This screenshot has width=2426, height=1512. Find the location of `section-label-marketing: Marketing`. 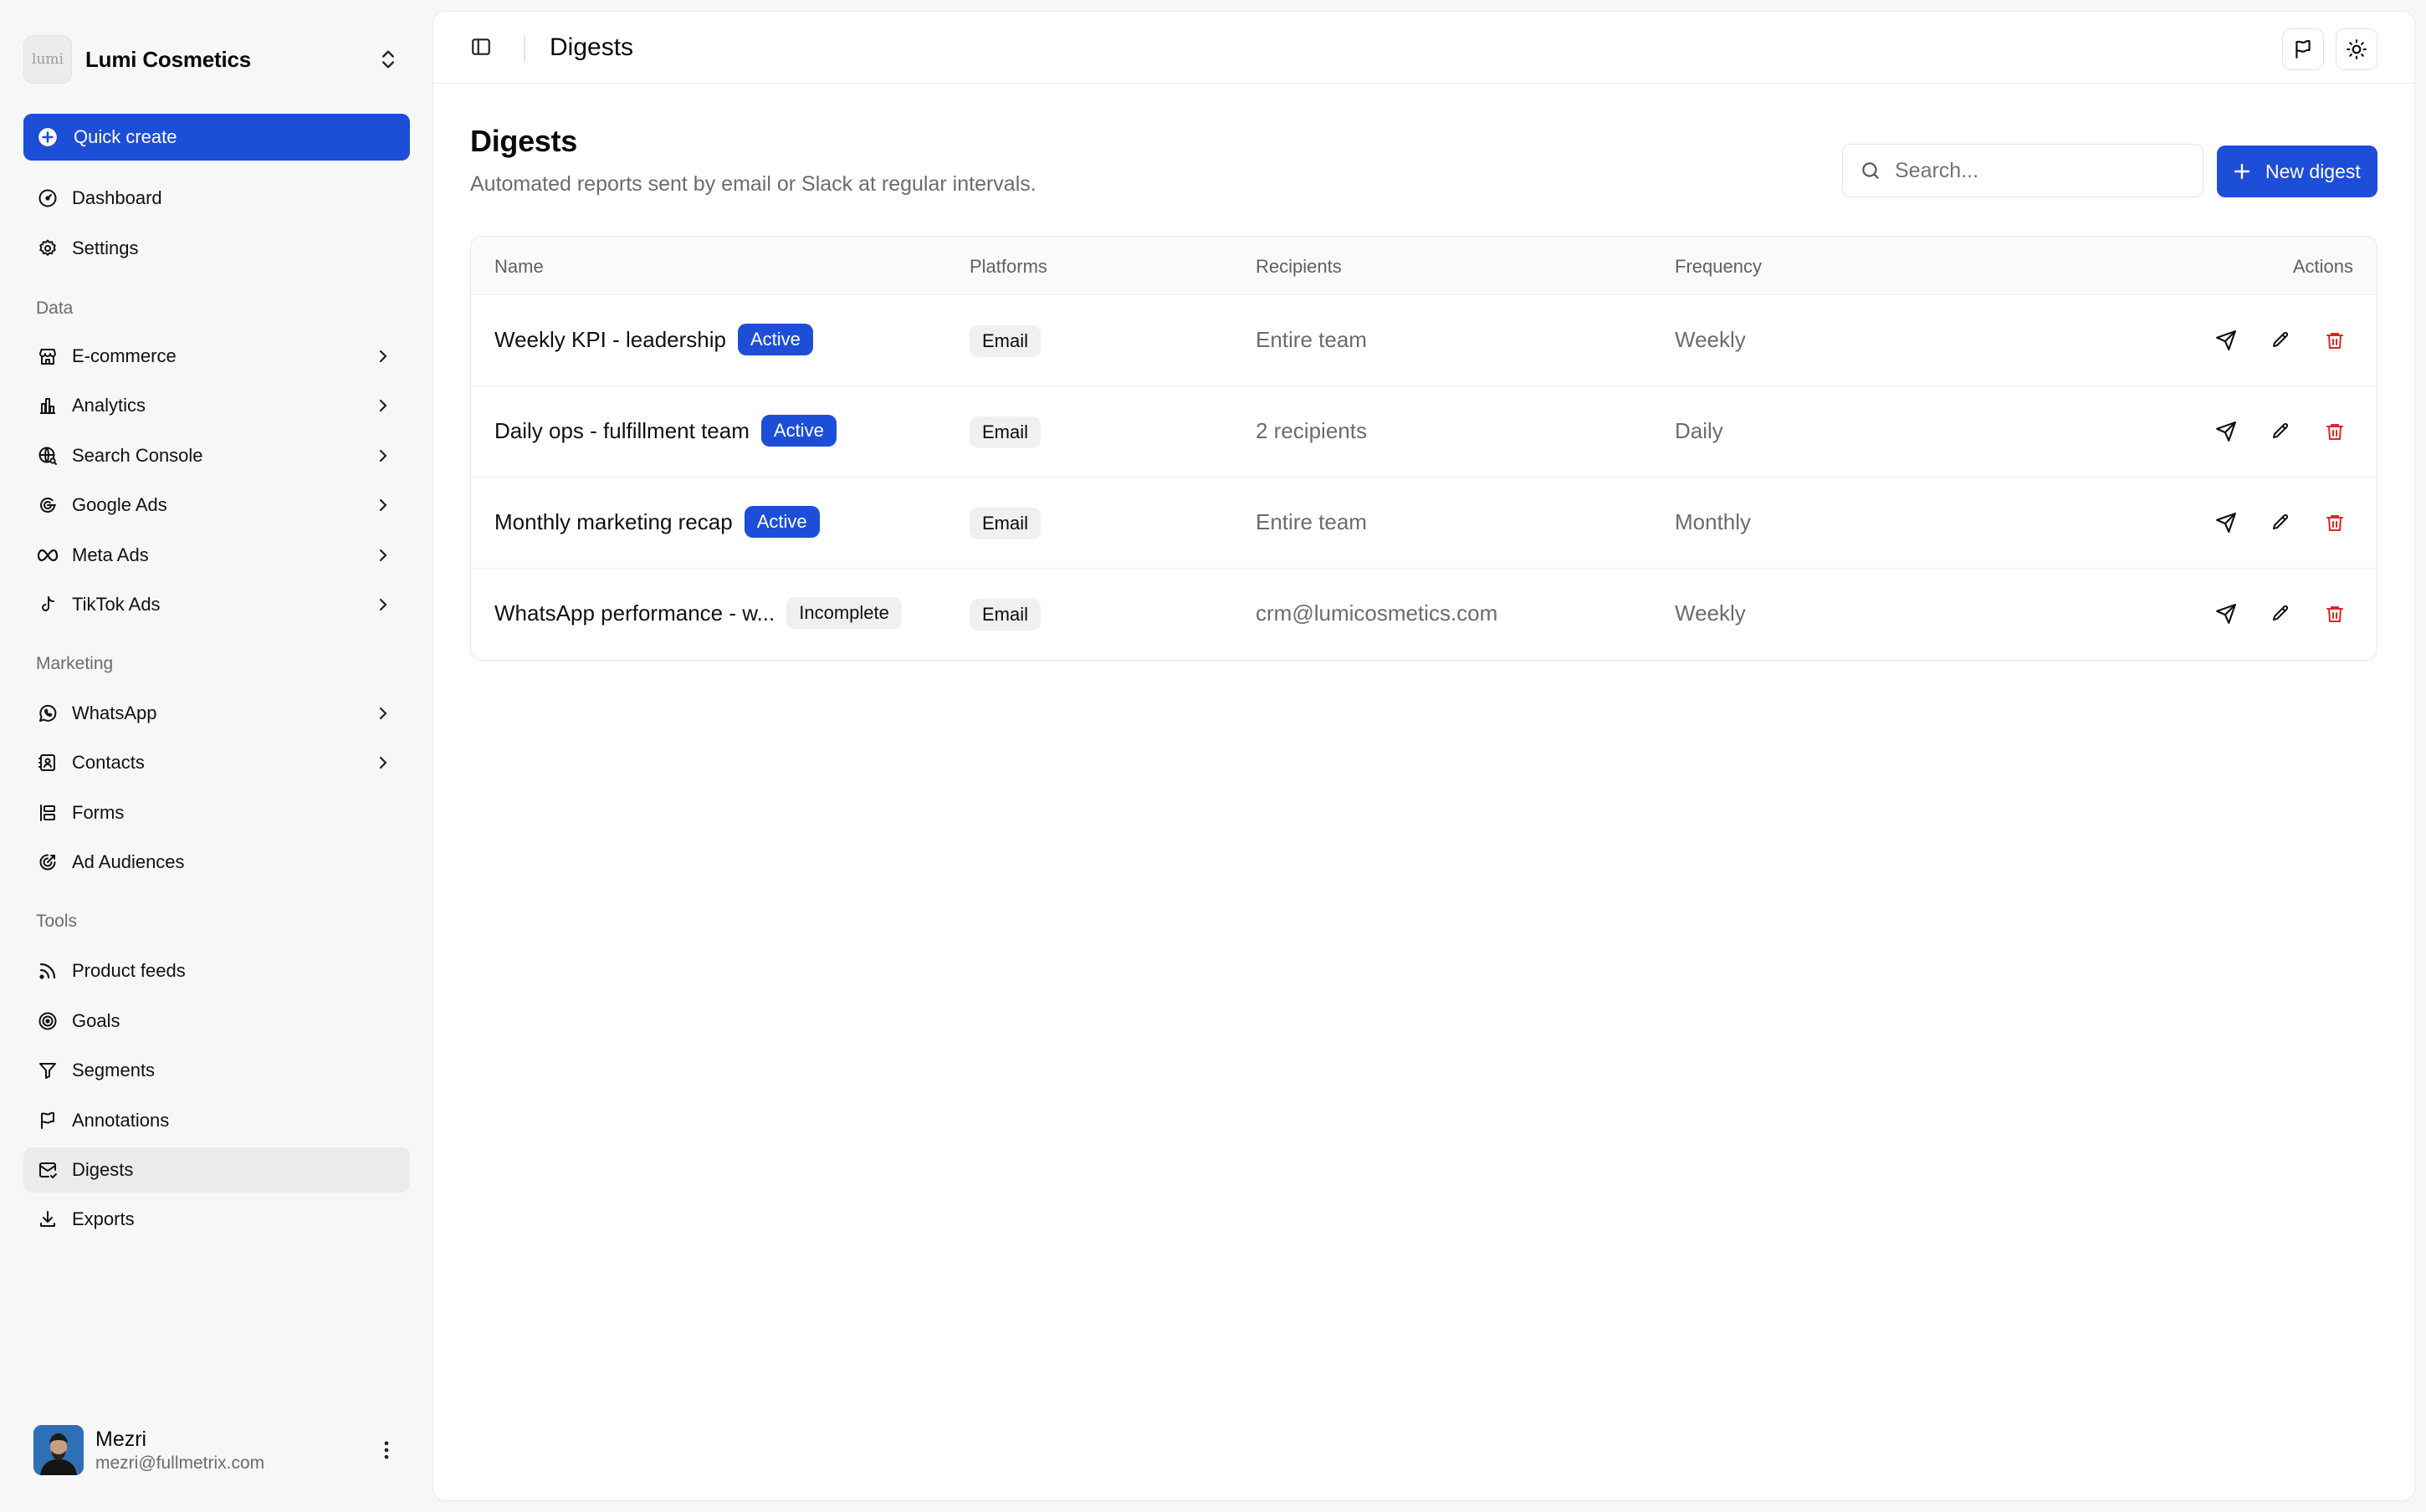

section-label-marketing: Marketing is located at coordinates (75, 663).